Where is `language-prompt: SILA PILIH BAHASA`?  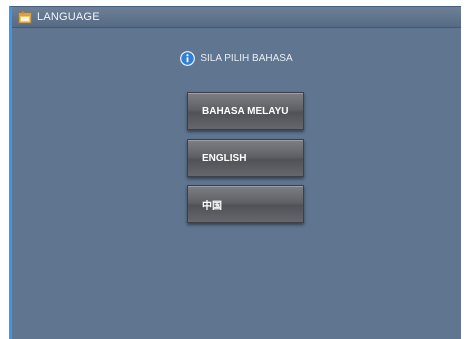
language-prompt: SILA PILIH BAHASA is located at coordinates (236, 58).